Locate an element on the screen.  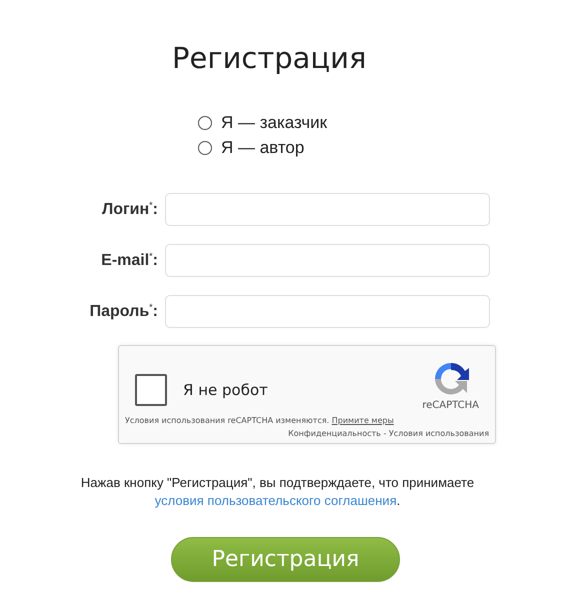
radio-label: Я — заказчик is located at coordinates (274, 123).